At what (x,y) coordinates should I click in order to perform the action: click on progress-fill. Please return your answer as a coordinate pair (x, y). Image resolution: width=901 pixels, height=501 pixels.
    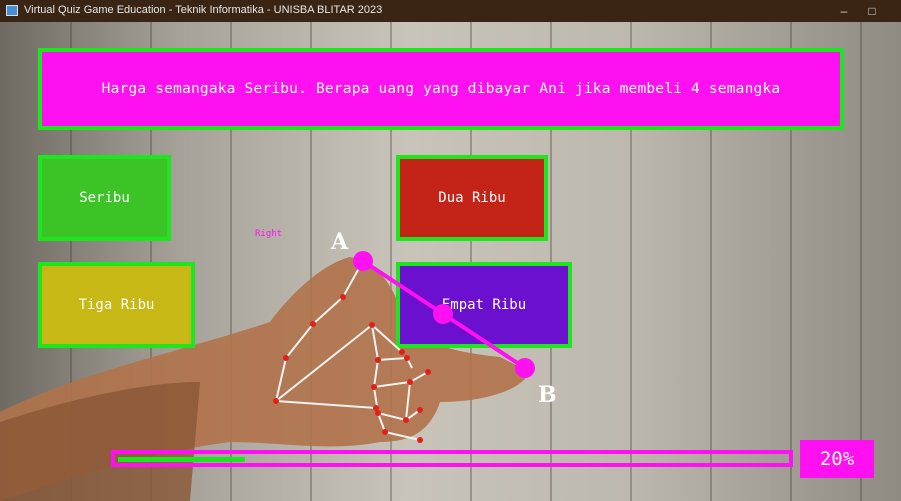
    Looking at the image, I should click on (181, 459).